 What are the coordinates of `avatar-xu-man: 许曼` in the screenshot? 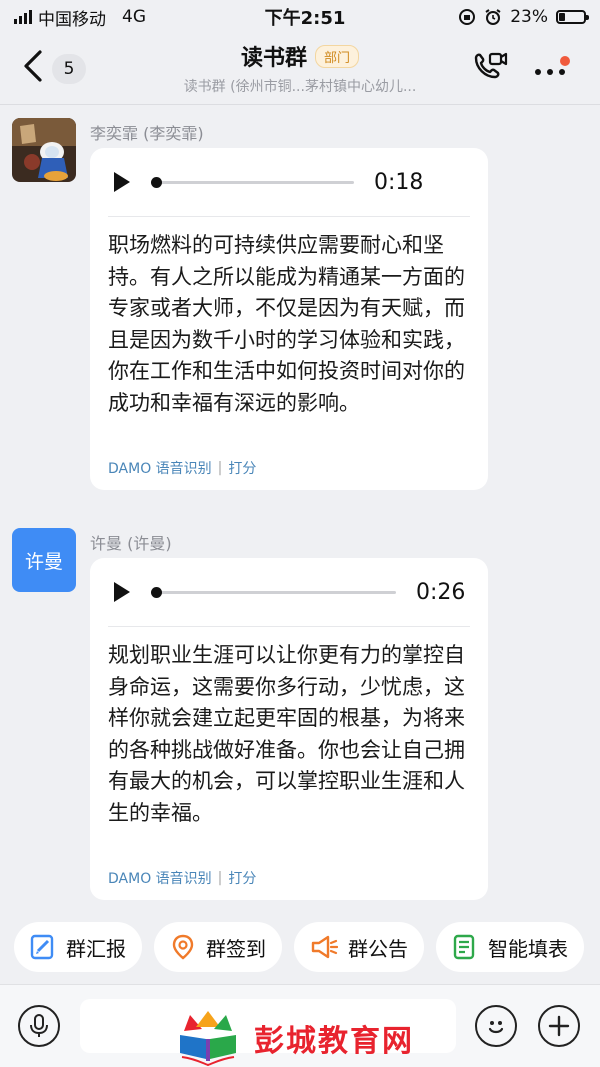 It's located at (44, 560).